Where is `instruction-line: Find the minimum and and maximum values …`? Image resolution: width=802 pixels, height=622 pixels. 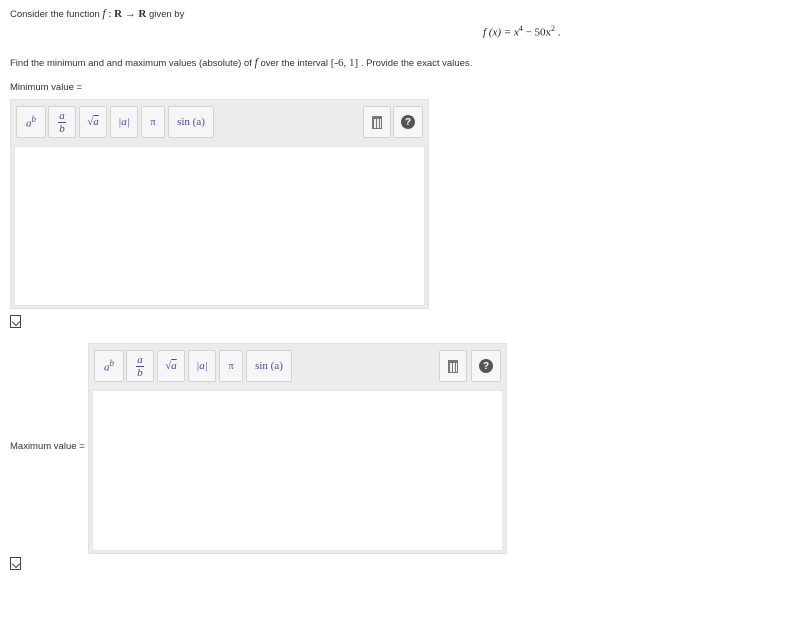
instruction-line: Find the minimum and and maximum values … is located at coordinates (241, 62).